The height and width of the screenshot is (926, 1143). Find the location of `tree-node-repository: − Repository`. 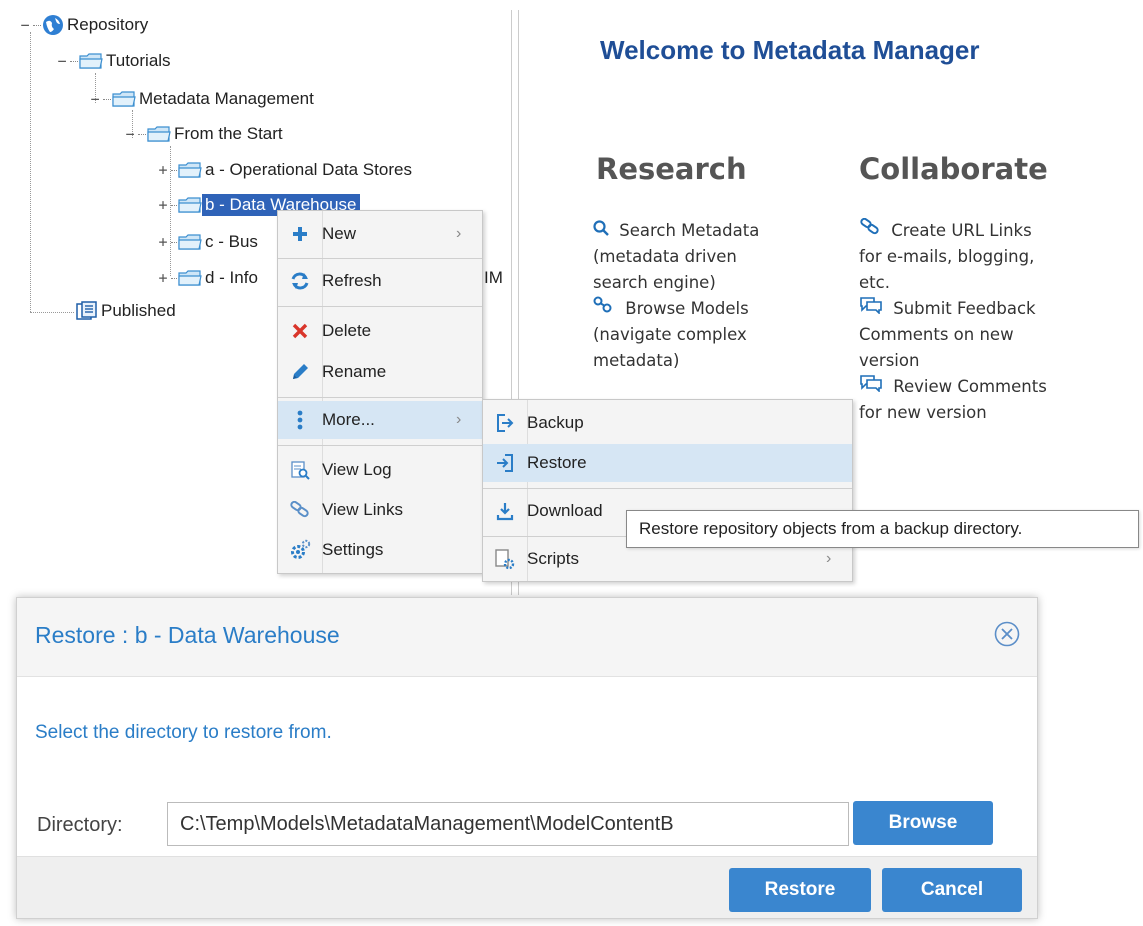

tree-node-repository: − Repository is located at coordinates (84, 25).